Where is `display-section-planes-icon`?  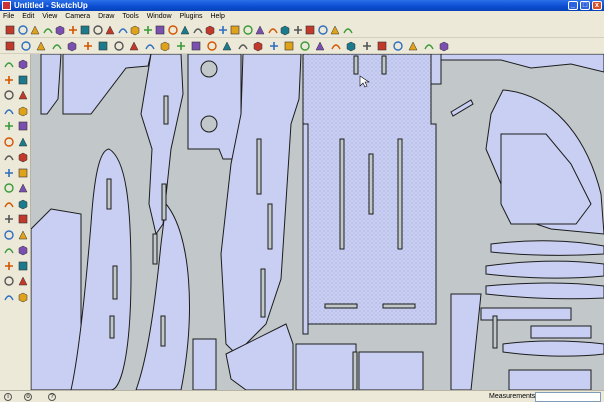 display-section-planes-icon is located at coordinates (351, 46).